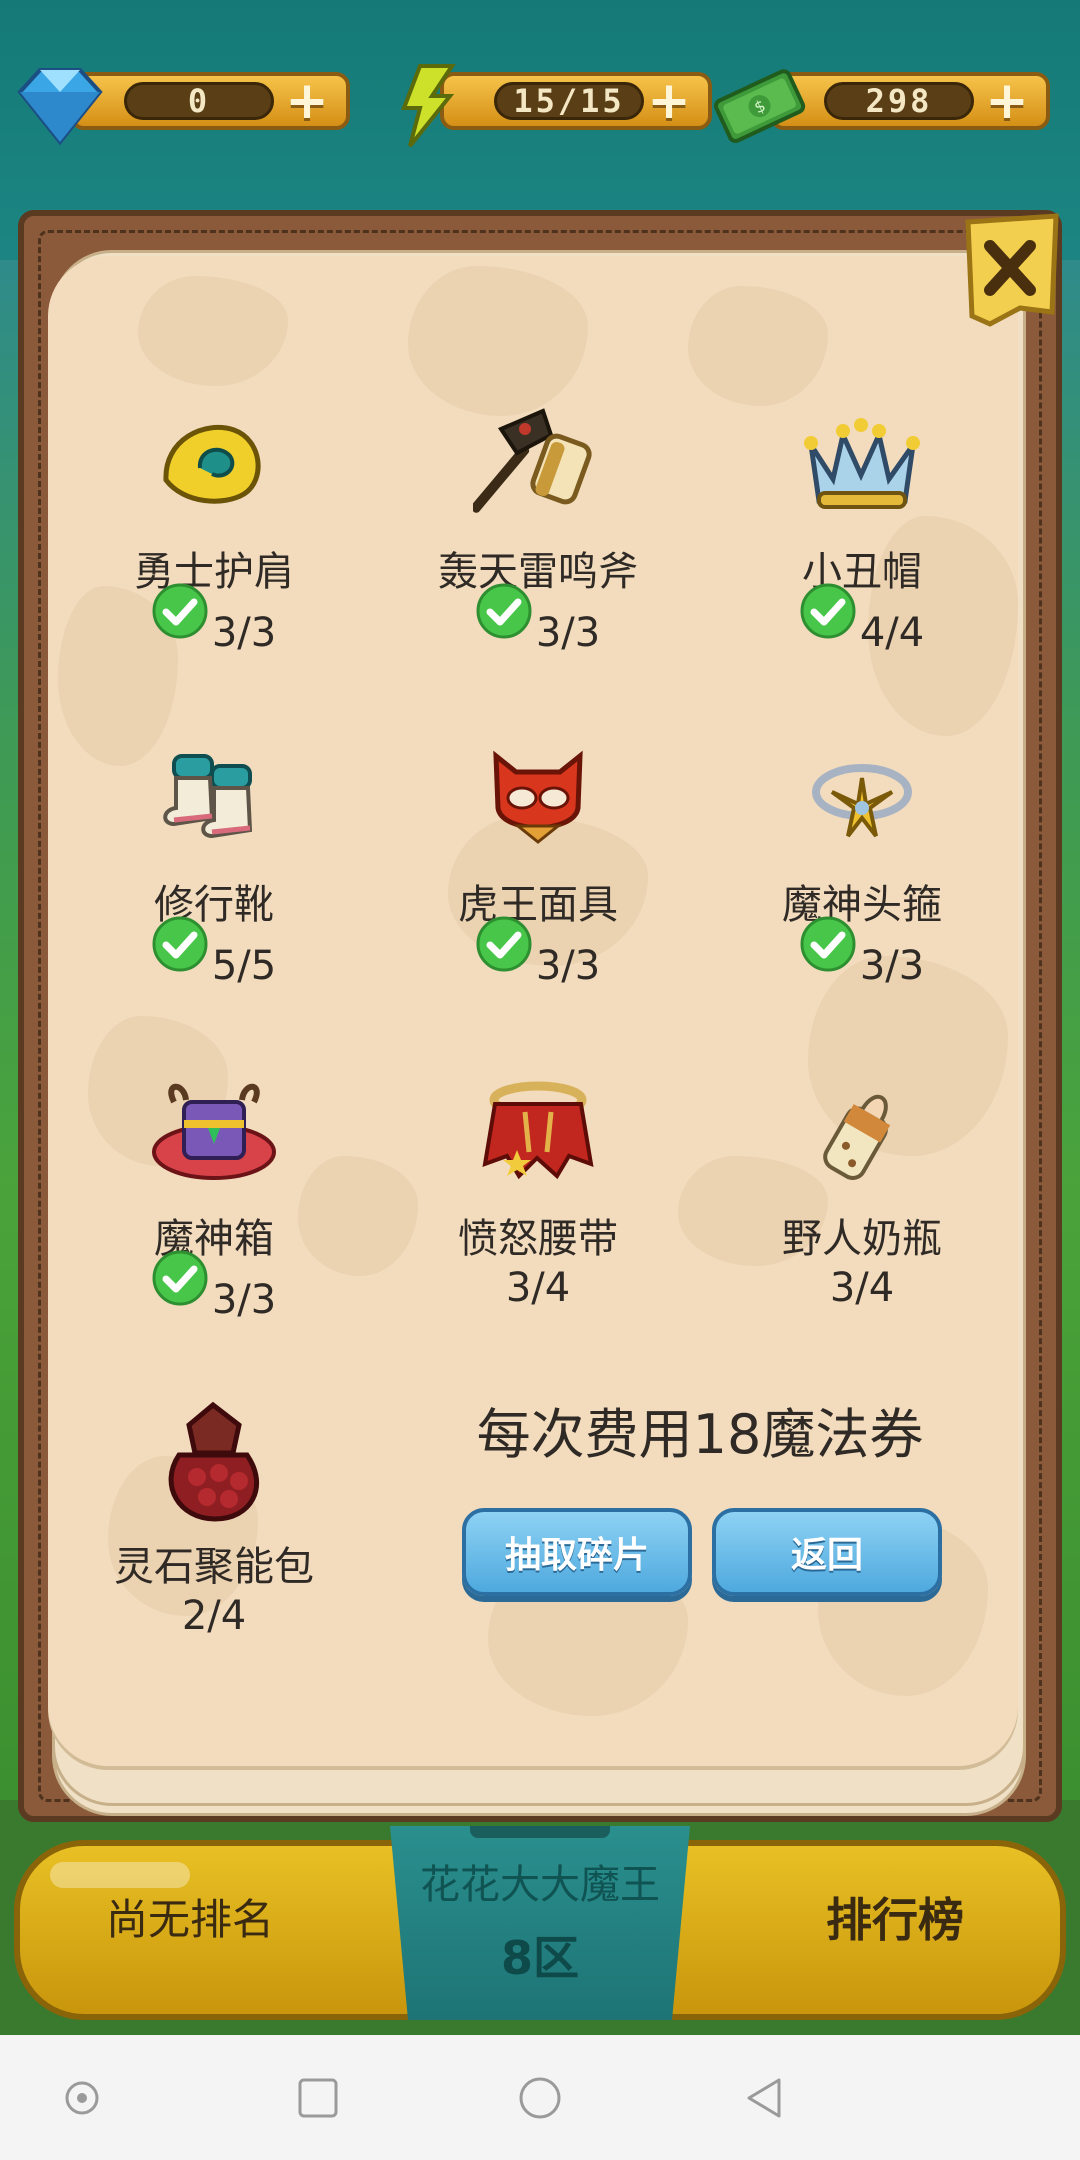 This screenshot has height=2160, width=1080. I want to click on currency-cash: 298 + $, so click(880, 102).